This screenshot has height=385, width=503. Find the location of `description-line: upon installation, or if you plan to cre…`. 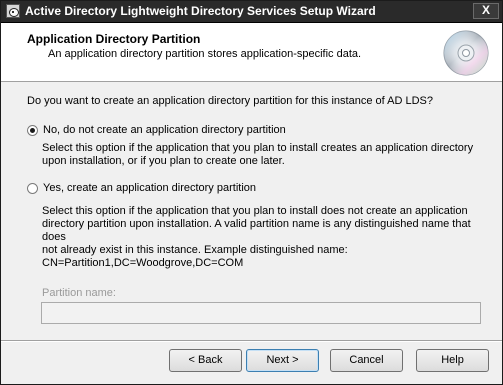

description-line: upon installation, or if you plan to cre… is located at coordinates (163, 161).